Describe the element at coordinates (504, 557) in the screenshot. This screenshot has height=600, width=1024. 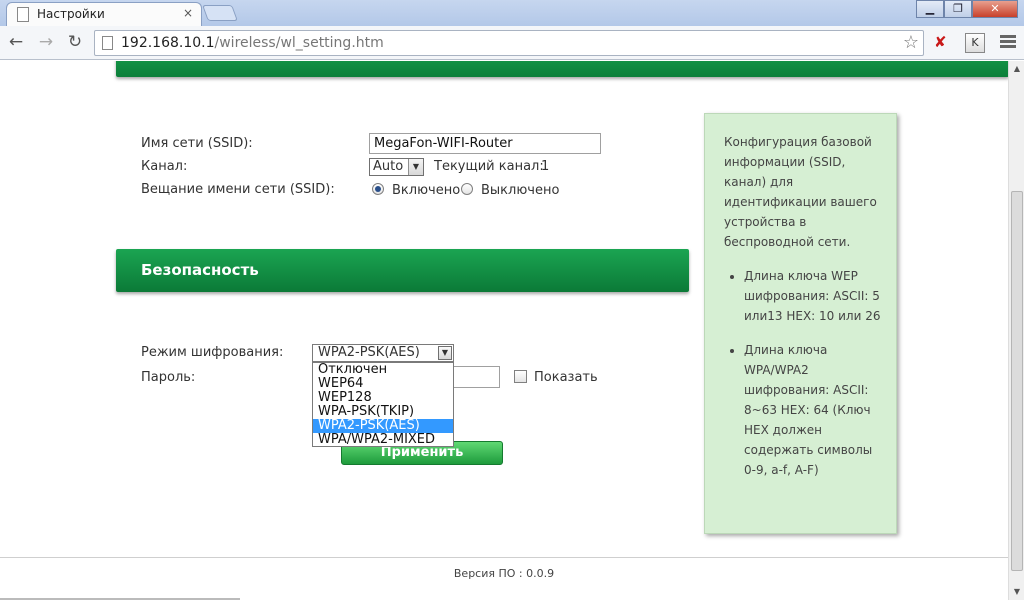
I see `footer-divider` at that location.